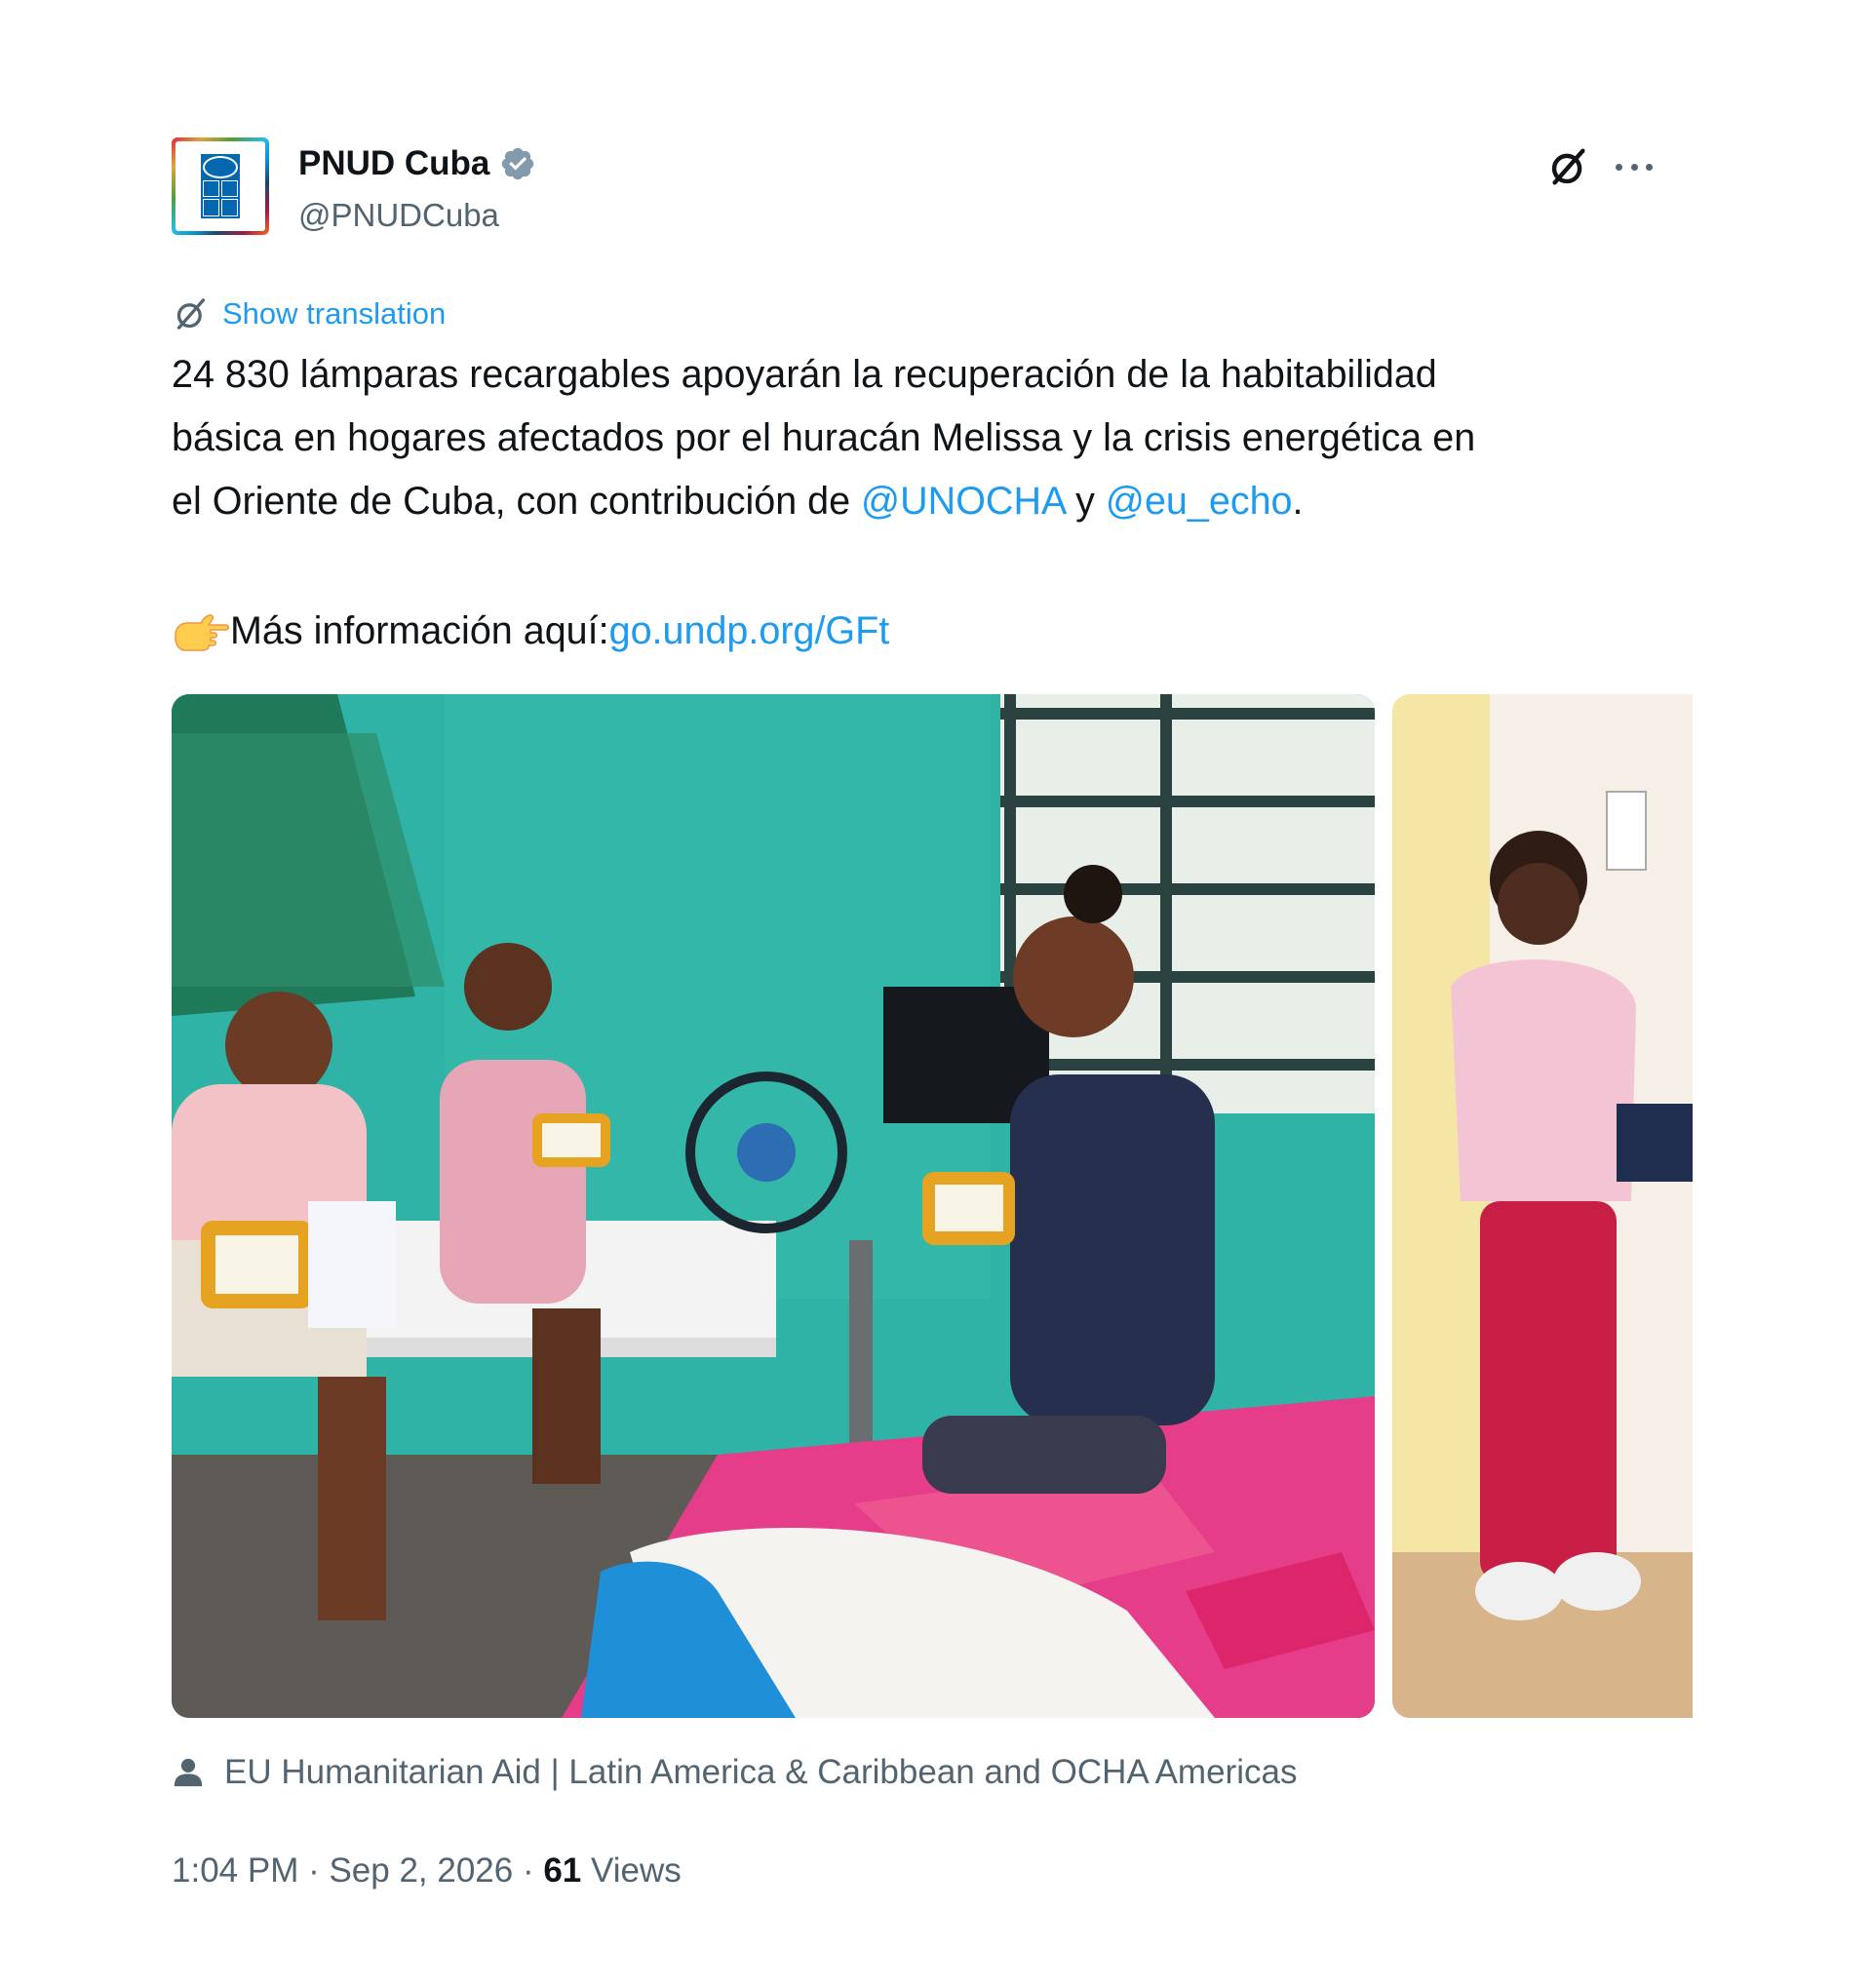  I want to click on author-avatar, so click(220, 186).